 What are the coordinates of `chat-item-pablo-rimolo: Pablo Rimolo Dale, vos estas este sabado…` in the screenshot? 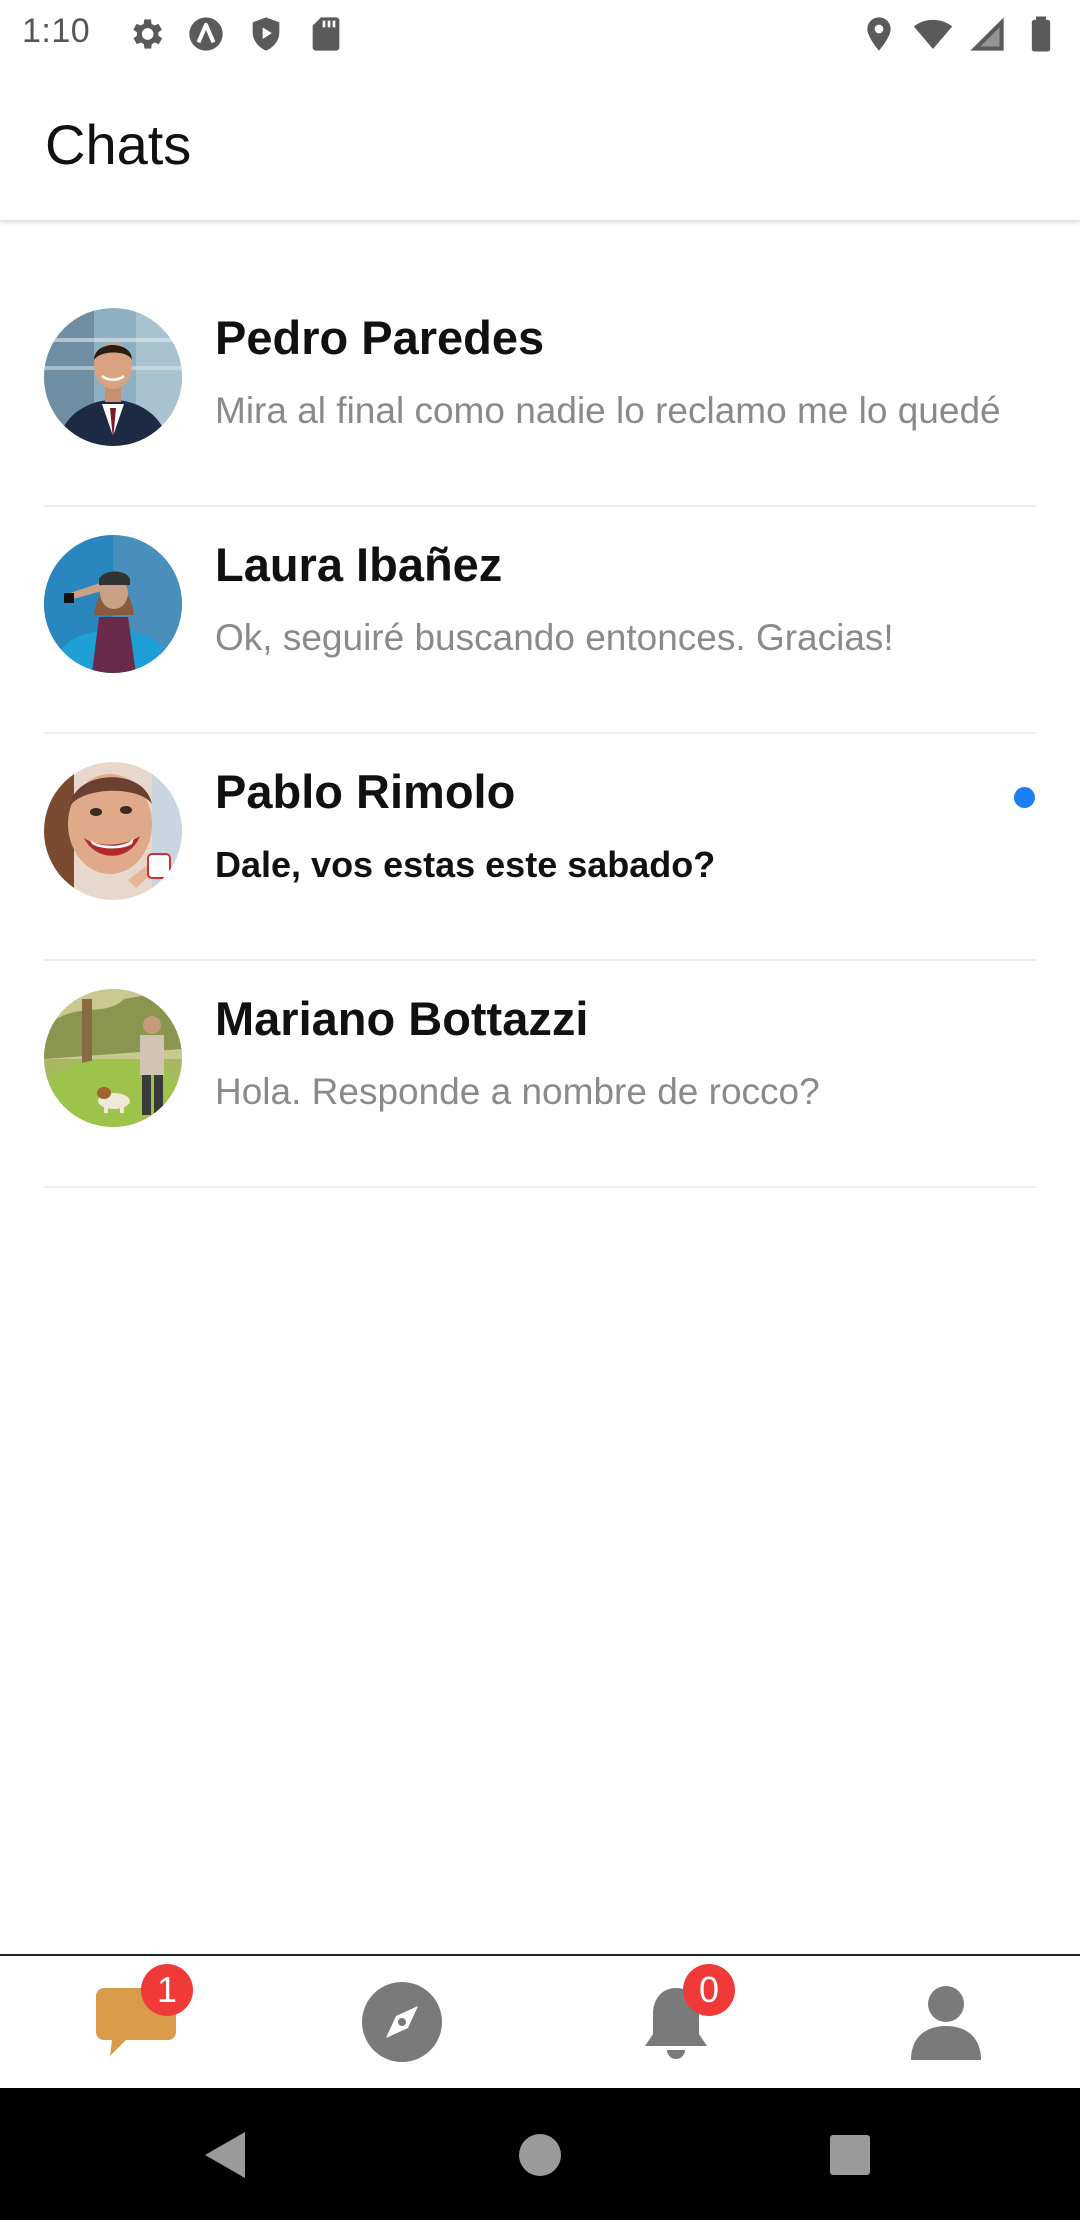 It's located at (540, 847).